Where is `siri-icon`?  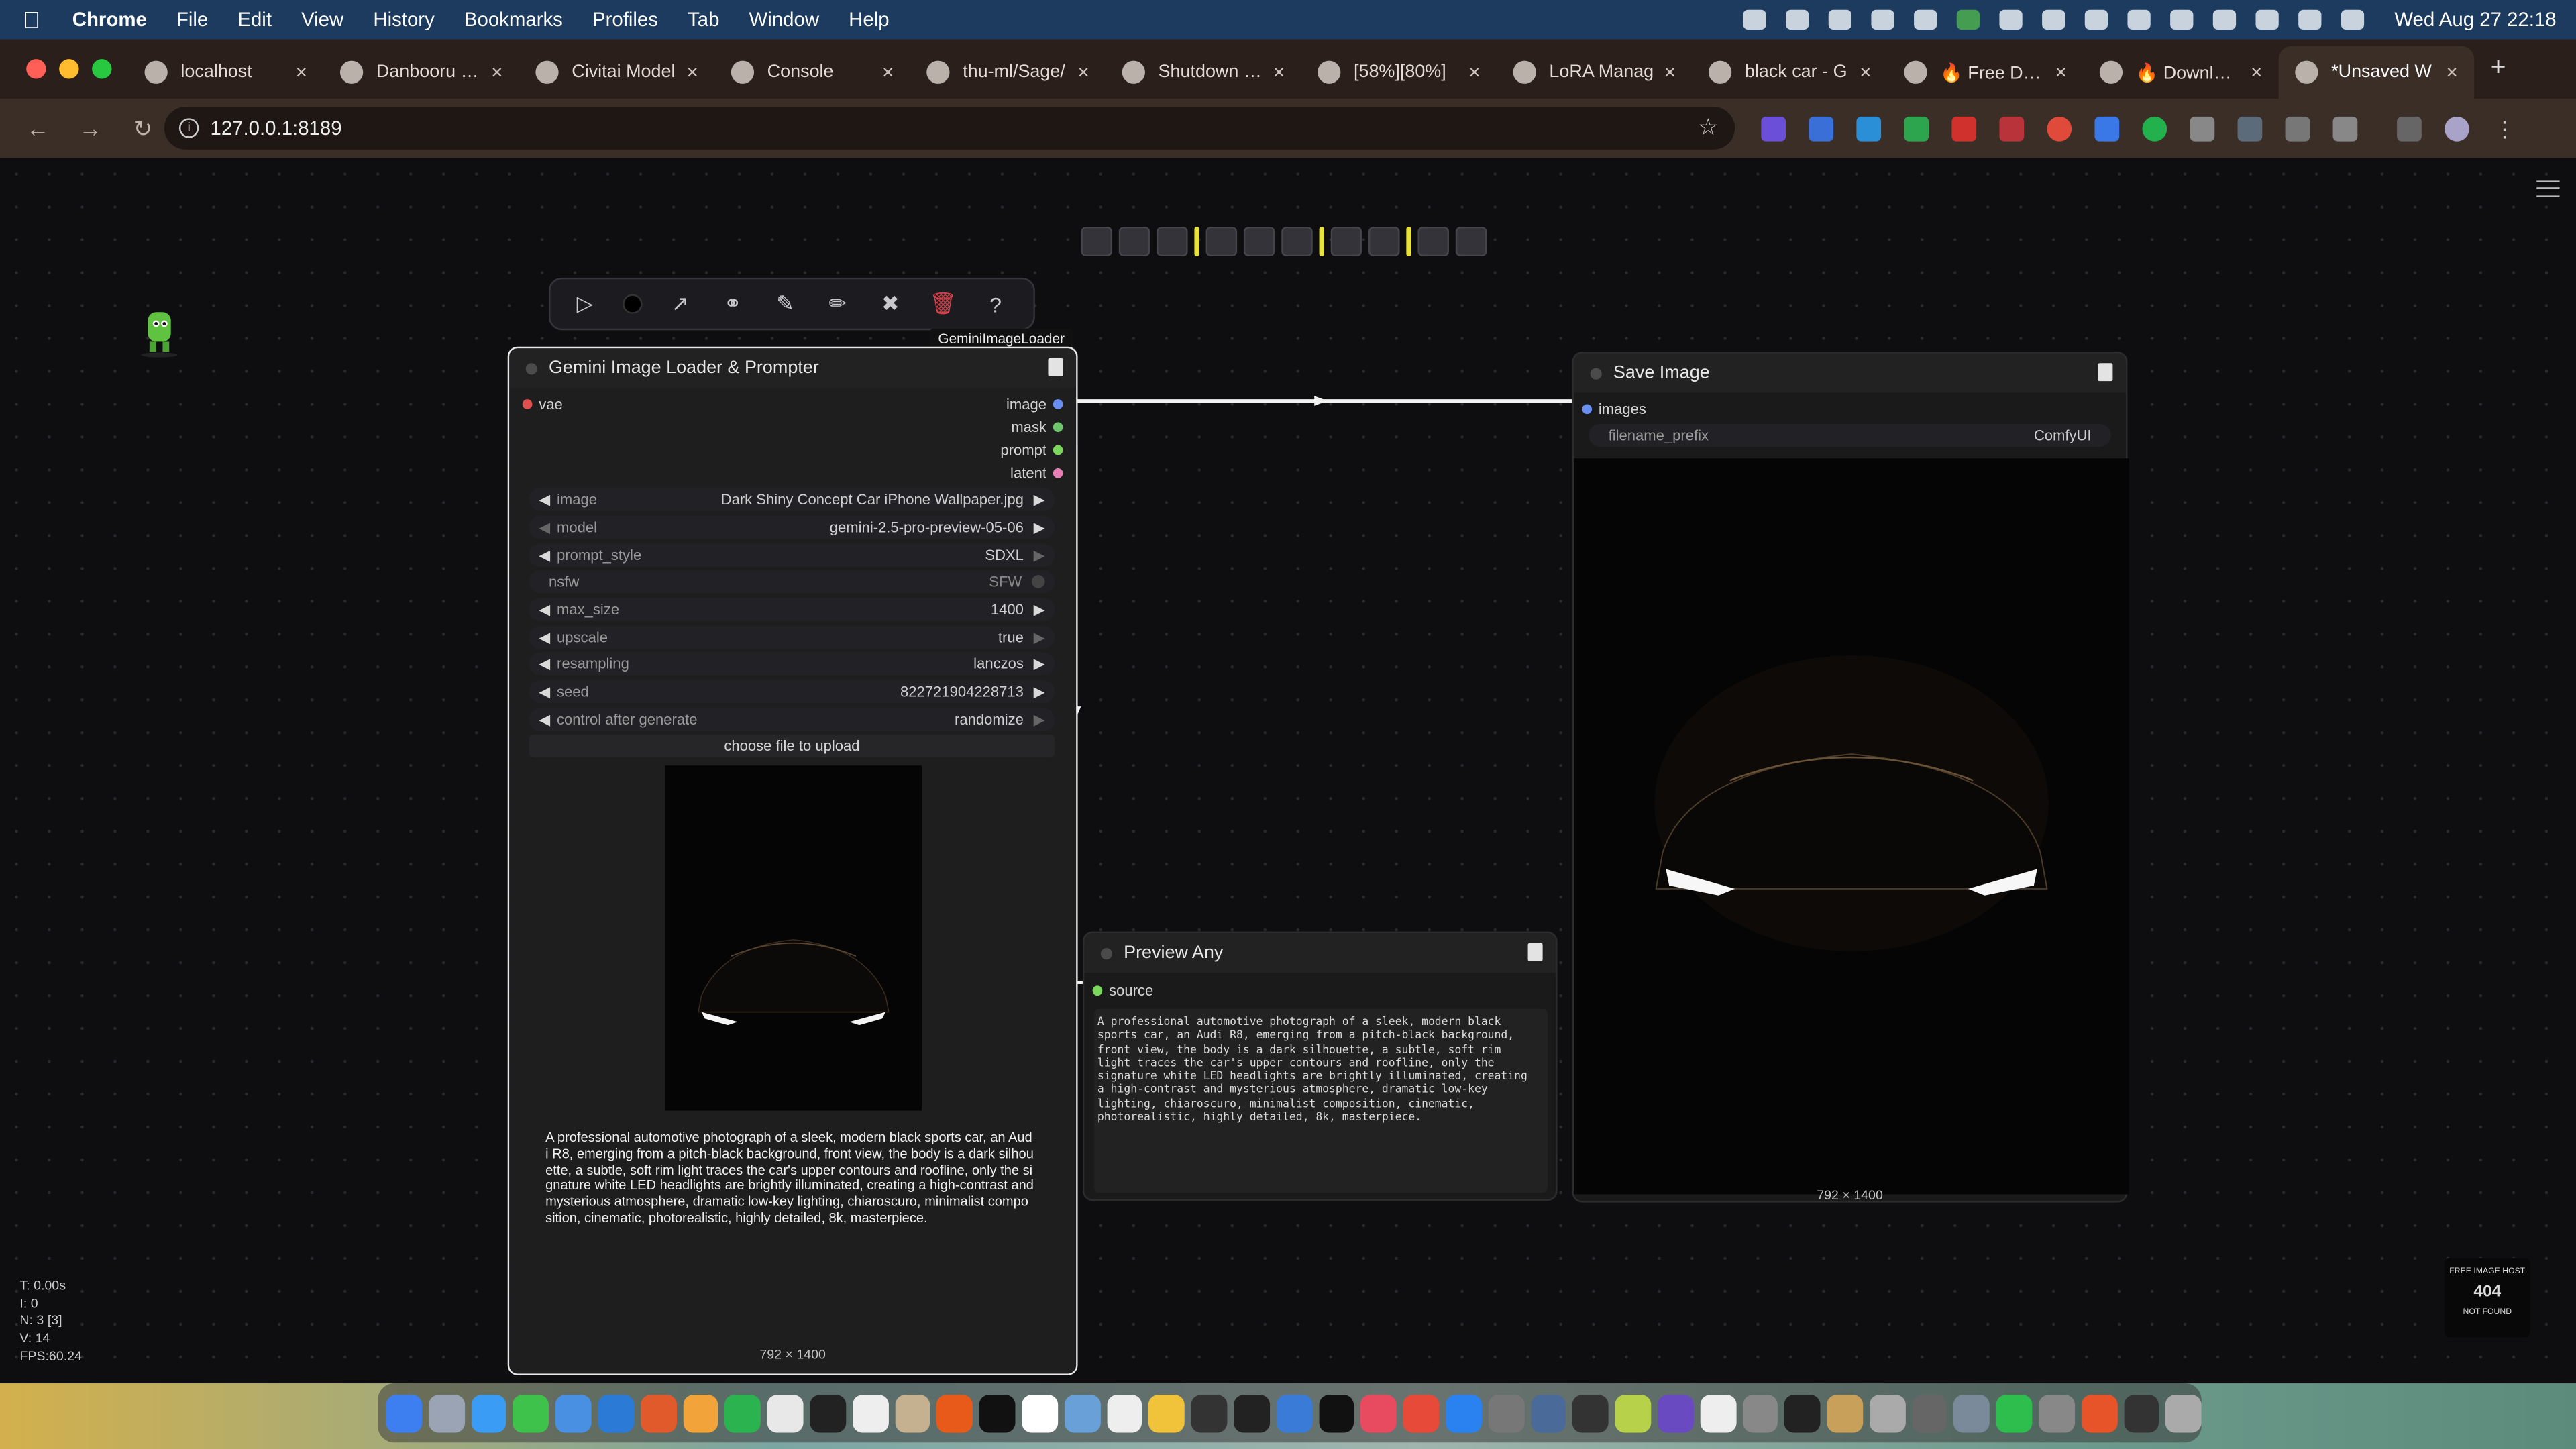
siri-icon is located at coordinates (2353, 19).